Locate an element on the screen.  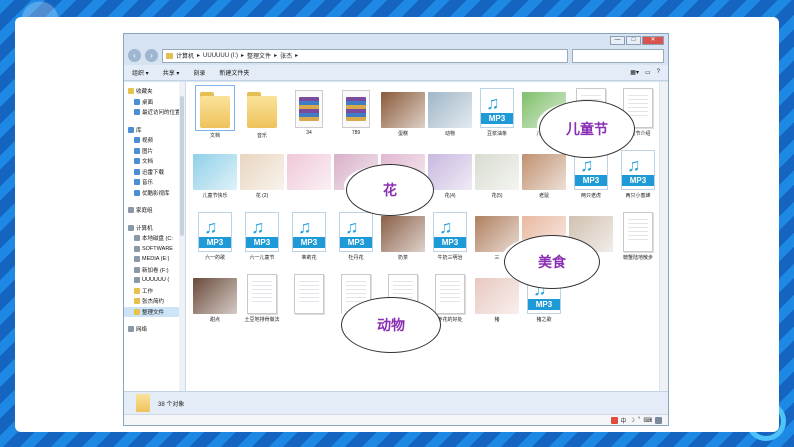
organize-menu: 组织 ▾ is located at coordinates (140, 72).